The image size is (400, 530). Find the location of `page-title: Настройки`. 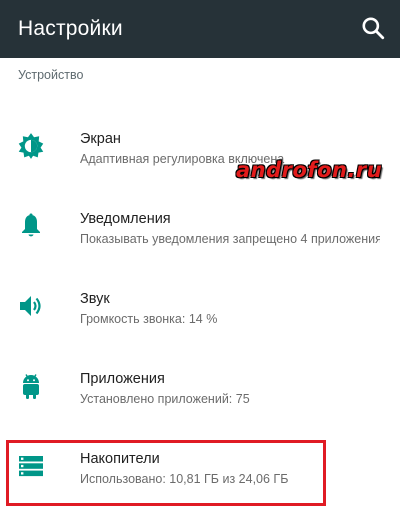

page-title: Настройки is located at coordinates (70, 28).